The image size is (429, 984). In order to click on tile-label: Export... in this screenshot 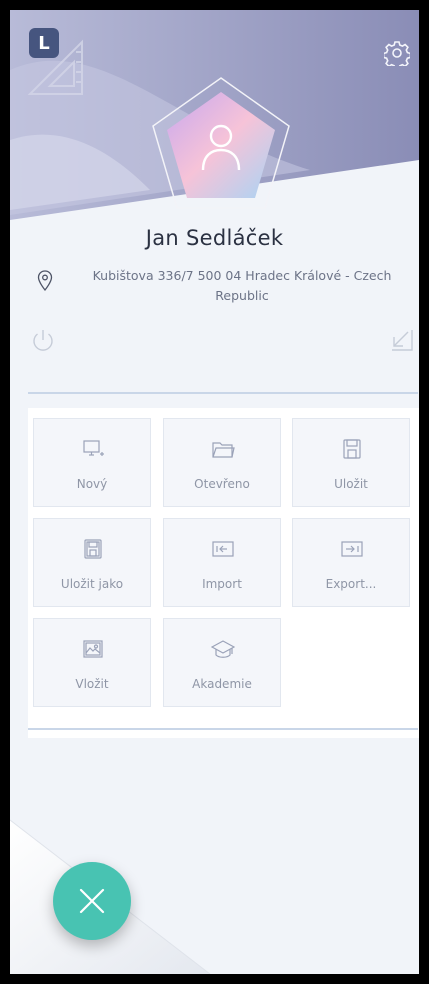, I will do `click(351, 584)`.